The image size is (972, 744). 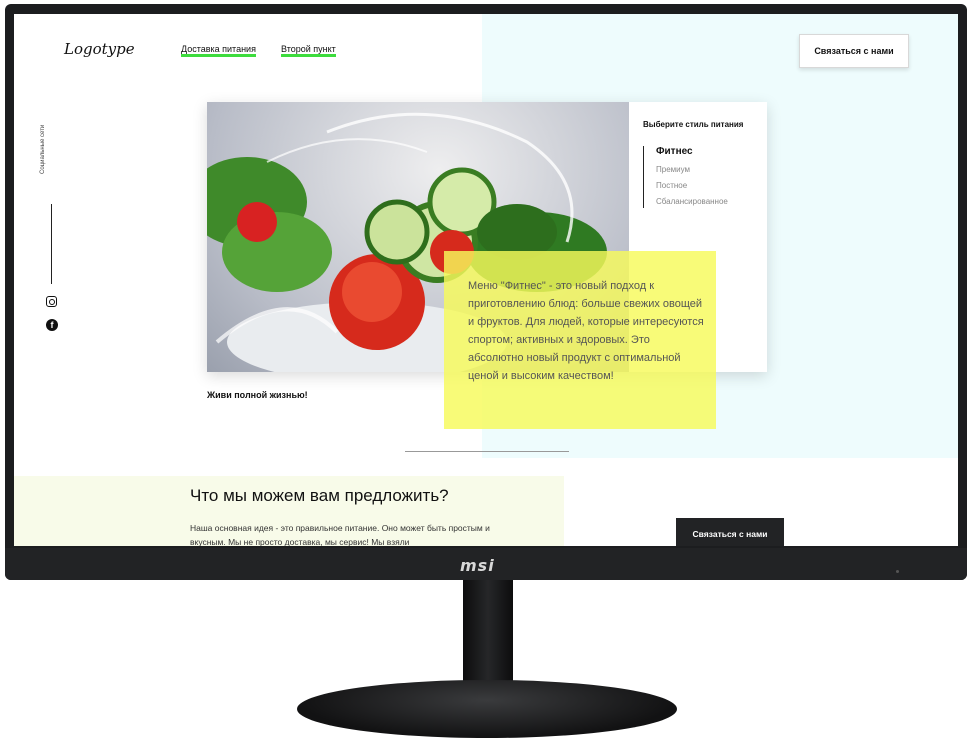 What do you see at coordinates (319, 495) in the screenshot?
I see `offer-title: Что мы можем вам предложить?` at bounding box center [319, 495].